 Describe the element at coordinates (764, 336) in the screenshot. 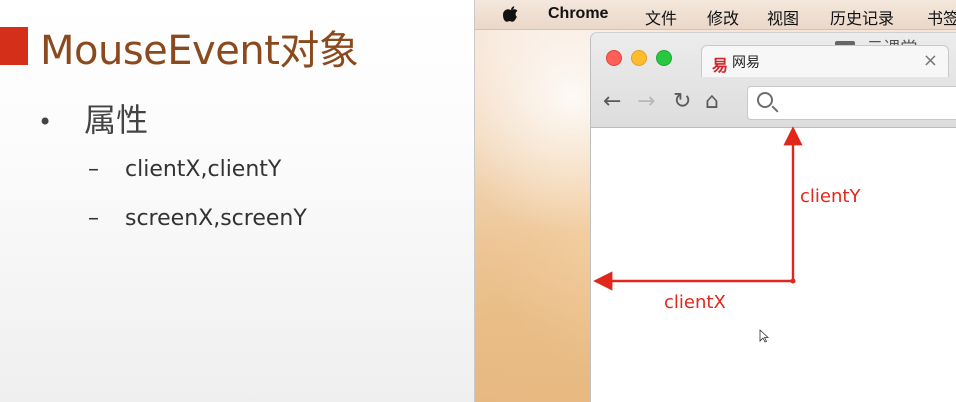

I see `mouse-cursor-icon` at that location.